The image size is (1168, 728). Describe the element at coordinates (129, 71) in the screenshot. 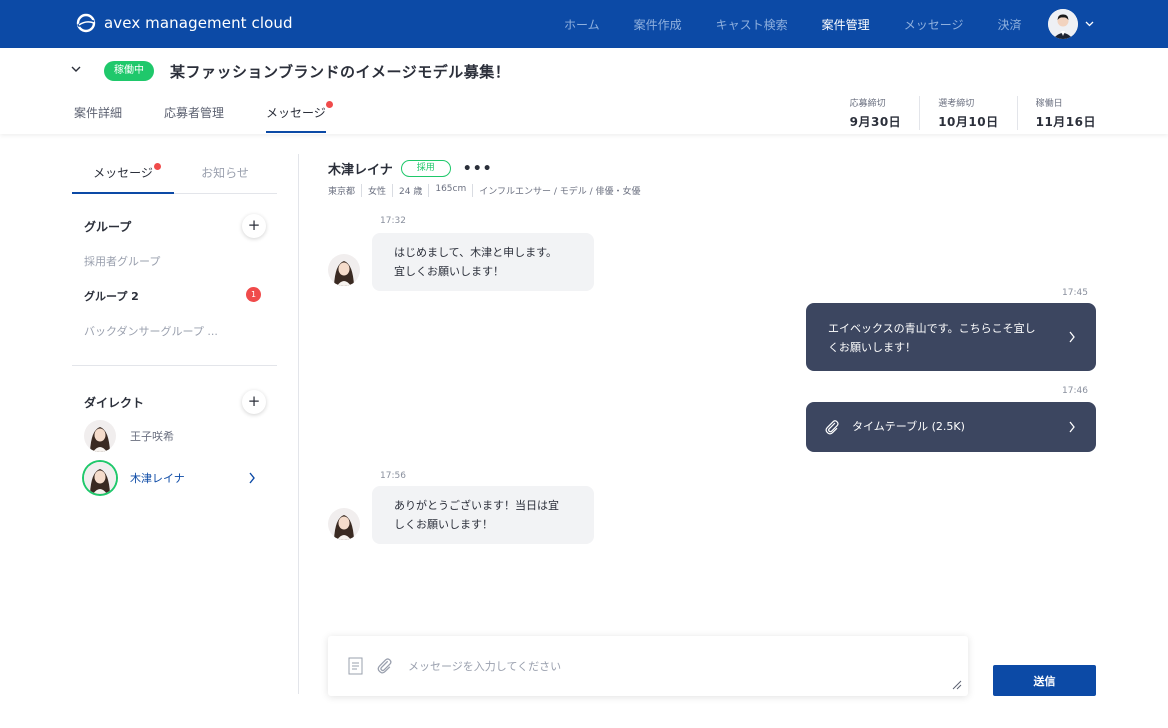

I see `status-badge: 稼働中` at that location.